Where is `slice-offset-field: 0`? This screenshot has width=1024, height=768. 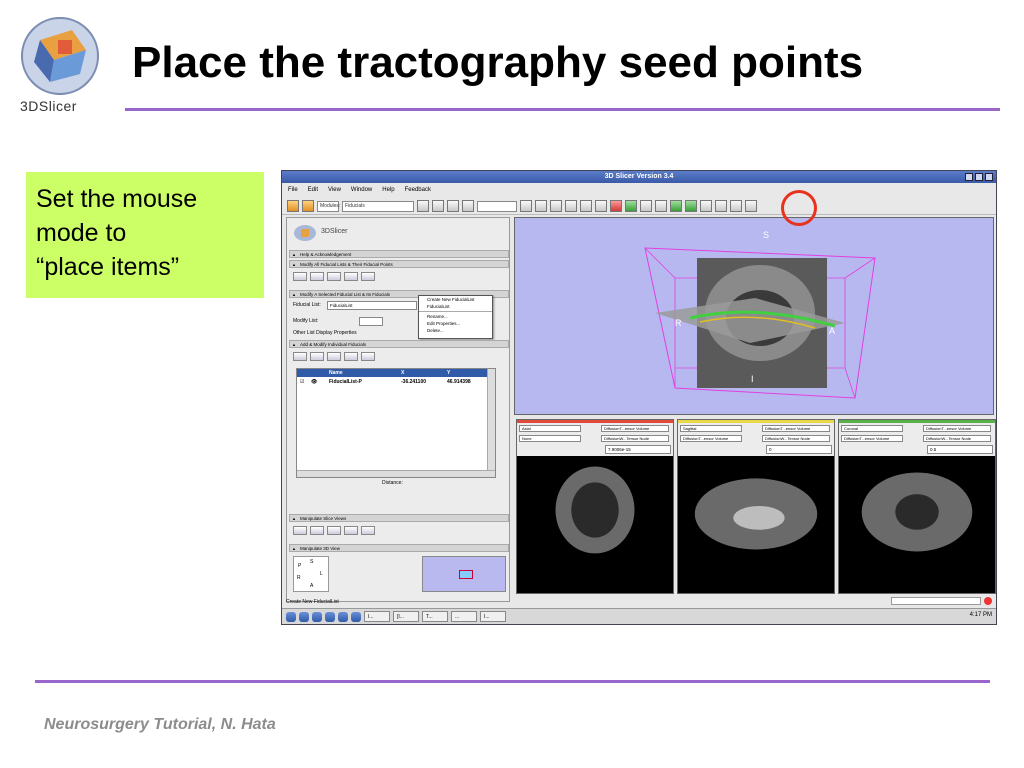
slice-offset-field: 0 is located at coordinates (799, 449).